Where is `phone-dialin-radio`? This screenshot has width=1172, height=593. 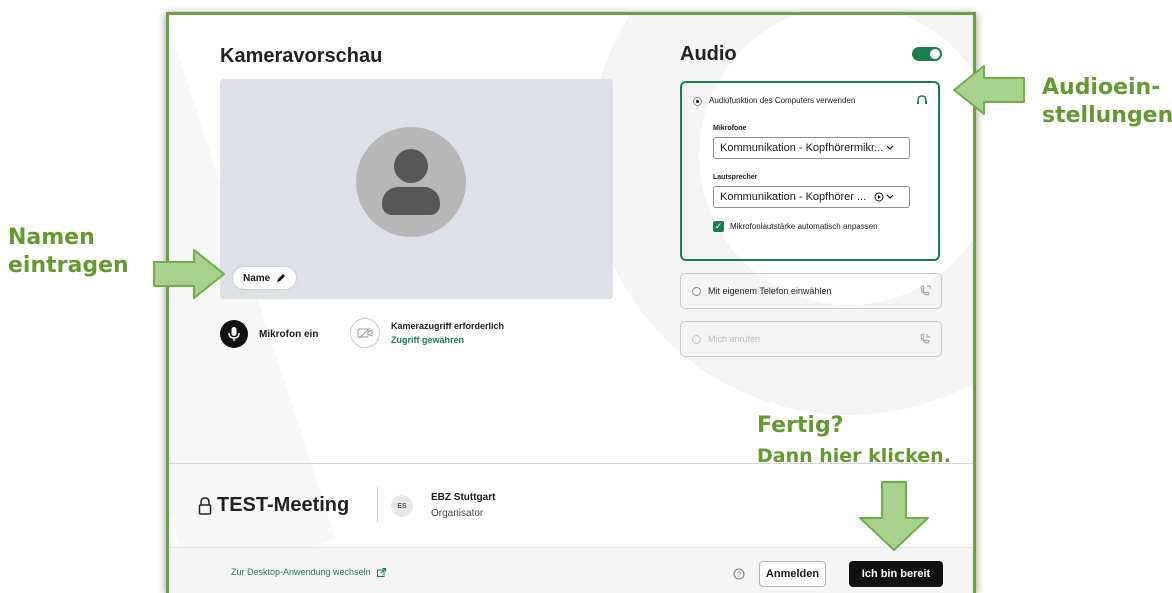
phone-dialin-radio is located at coordinates (696, 291).